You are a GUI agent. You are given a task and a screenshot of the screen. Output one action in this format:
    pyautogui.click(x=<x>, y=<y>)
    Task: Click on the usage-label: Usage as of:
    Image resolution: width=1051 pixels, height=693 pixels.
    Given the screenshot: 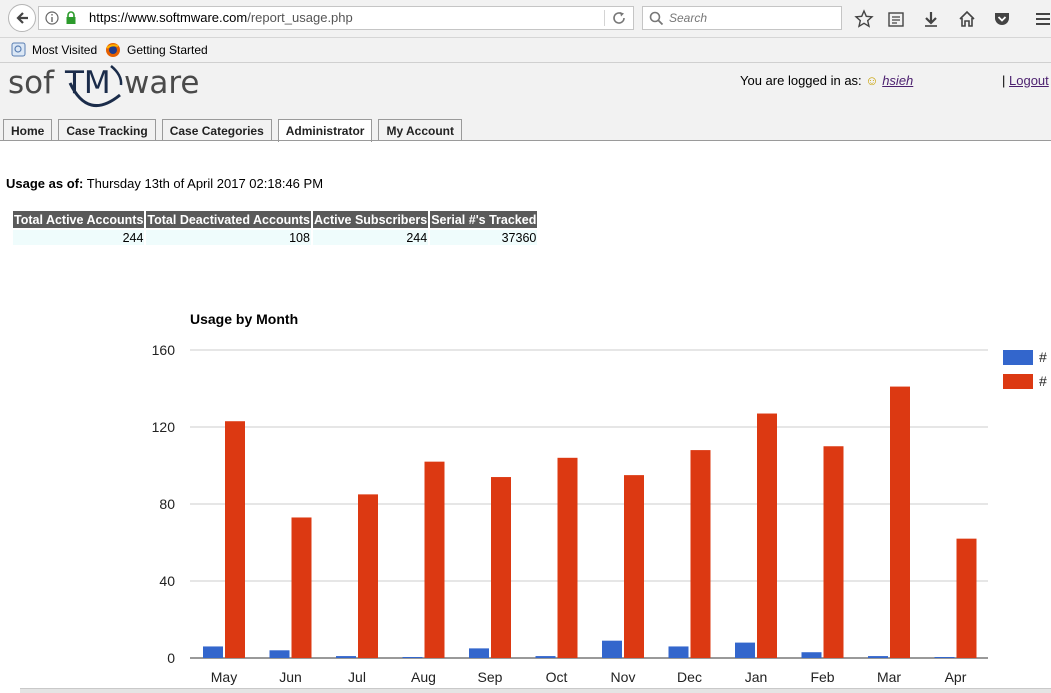 What is the action you would take?
    pyautogui.click(x=45, y=183)
    